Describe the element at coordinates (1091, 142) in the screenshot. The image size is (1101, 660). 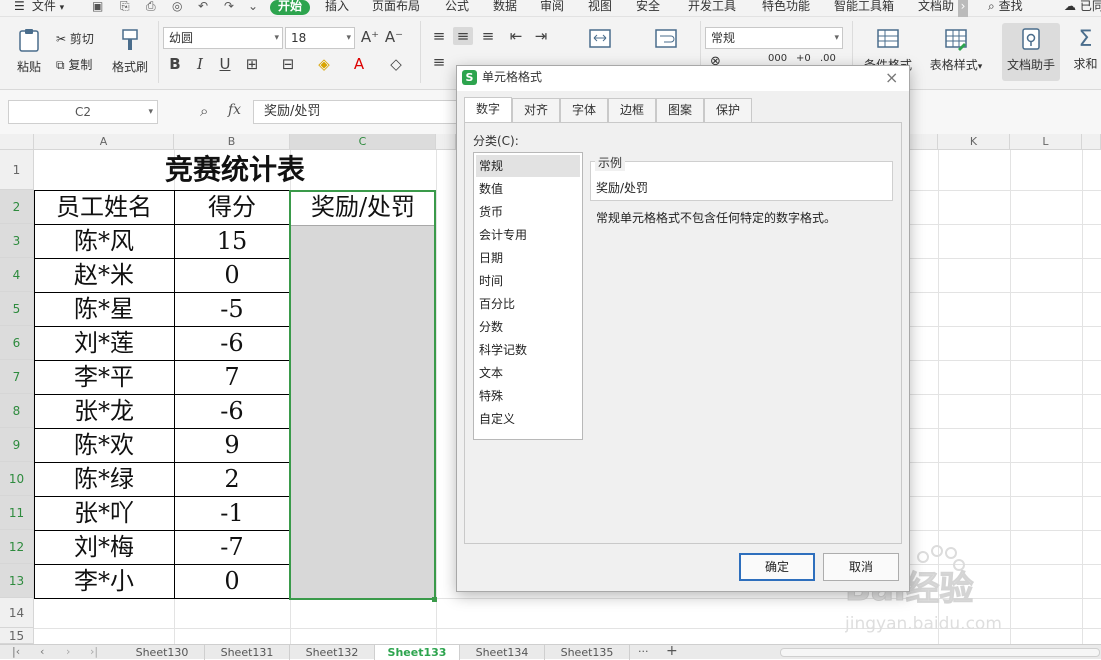
I see `column-header-m` at that location.